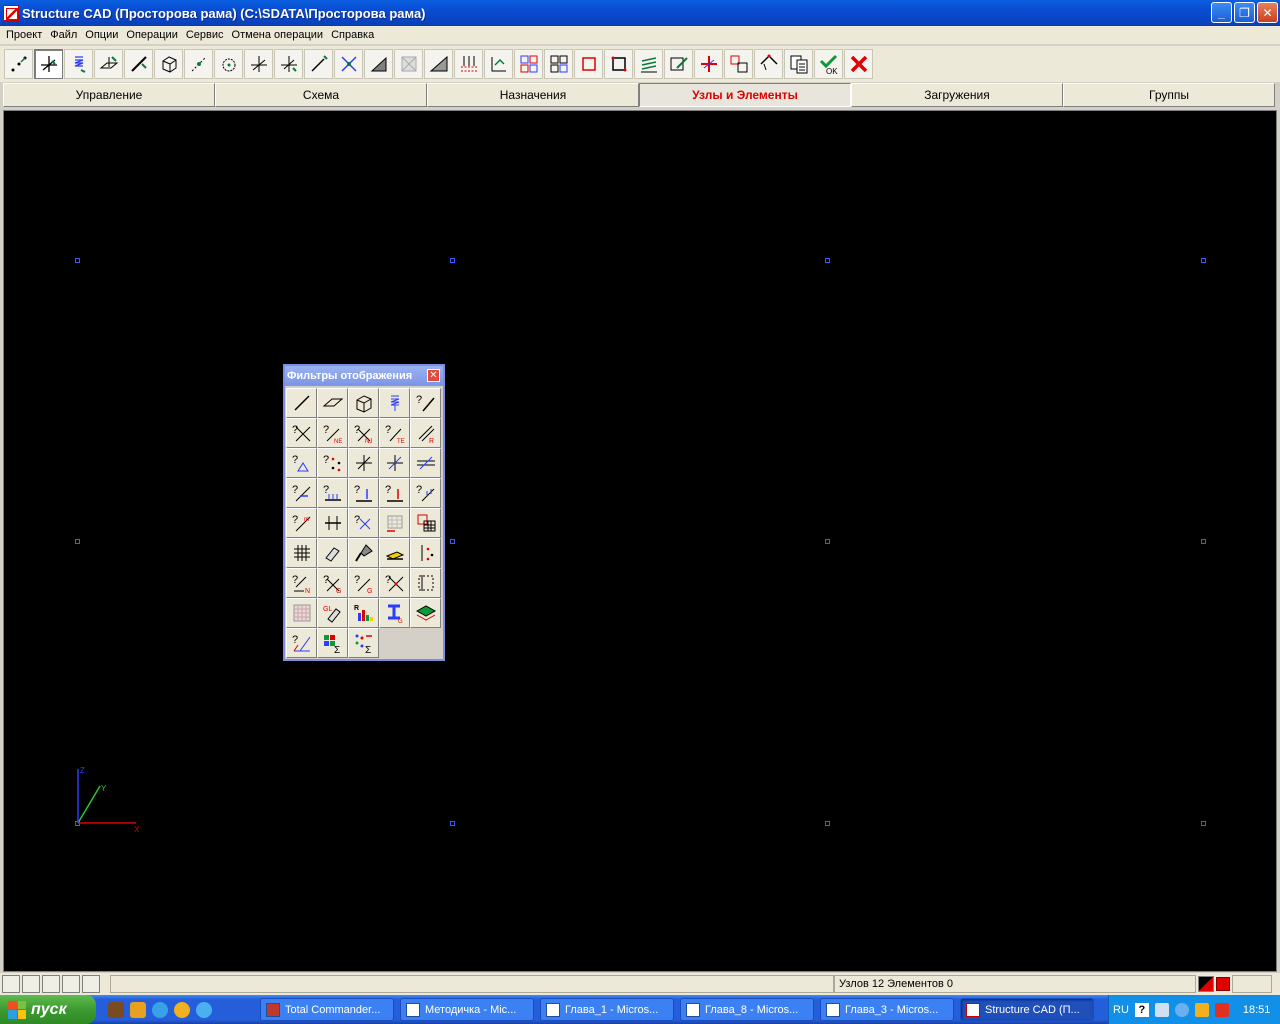  What do you see at coordinates (363, 553) in the screenshot?
I see `filter-brush-button` at bounding box center [363, 553].